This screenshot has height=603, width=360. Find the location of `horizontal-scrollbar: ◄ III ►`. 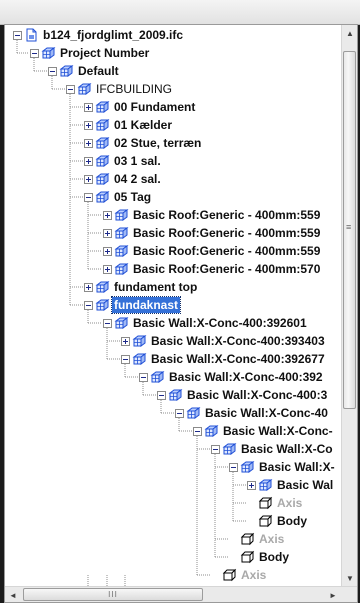

horizontal-scrollbar: ◄ III ► is located at coordinates (181, 594).